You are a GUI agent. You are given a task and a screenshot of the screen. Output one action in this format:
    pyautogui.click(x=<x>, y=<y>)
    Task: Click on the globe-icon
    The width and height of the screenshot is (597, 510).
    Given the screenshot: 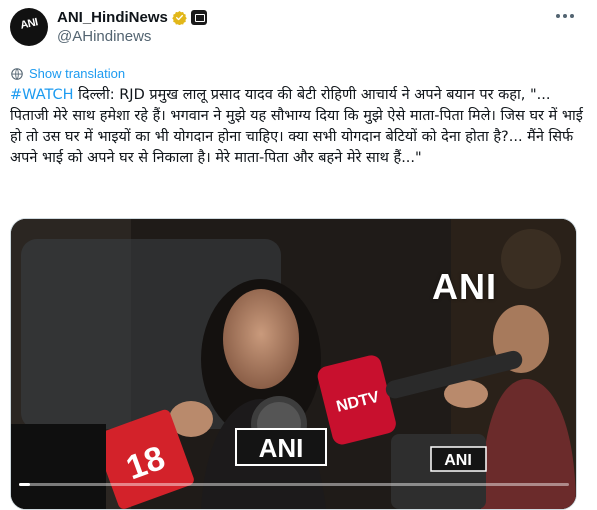 What is the action you would take?
    pyautogui.click(x=17, y=73)
    